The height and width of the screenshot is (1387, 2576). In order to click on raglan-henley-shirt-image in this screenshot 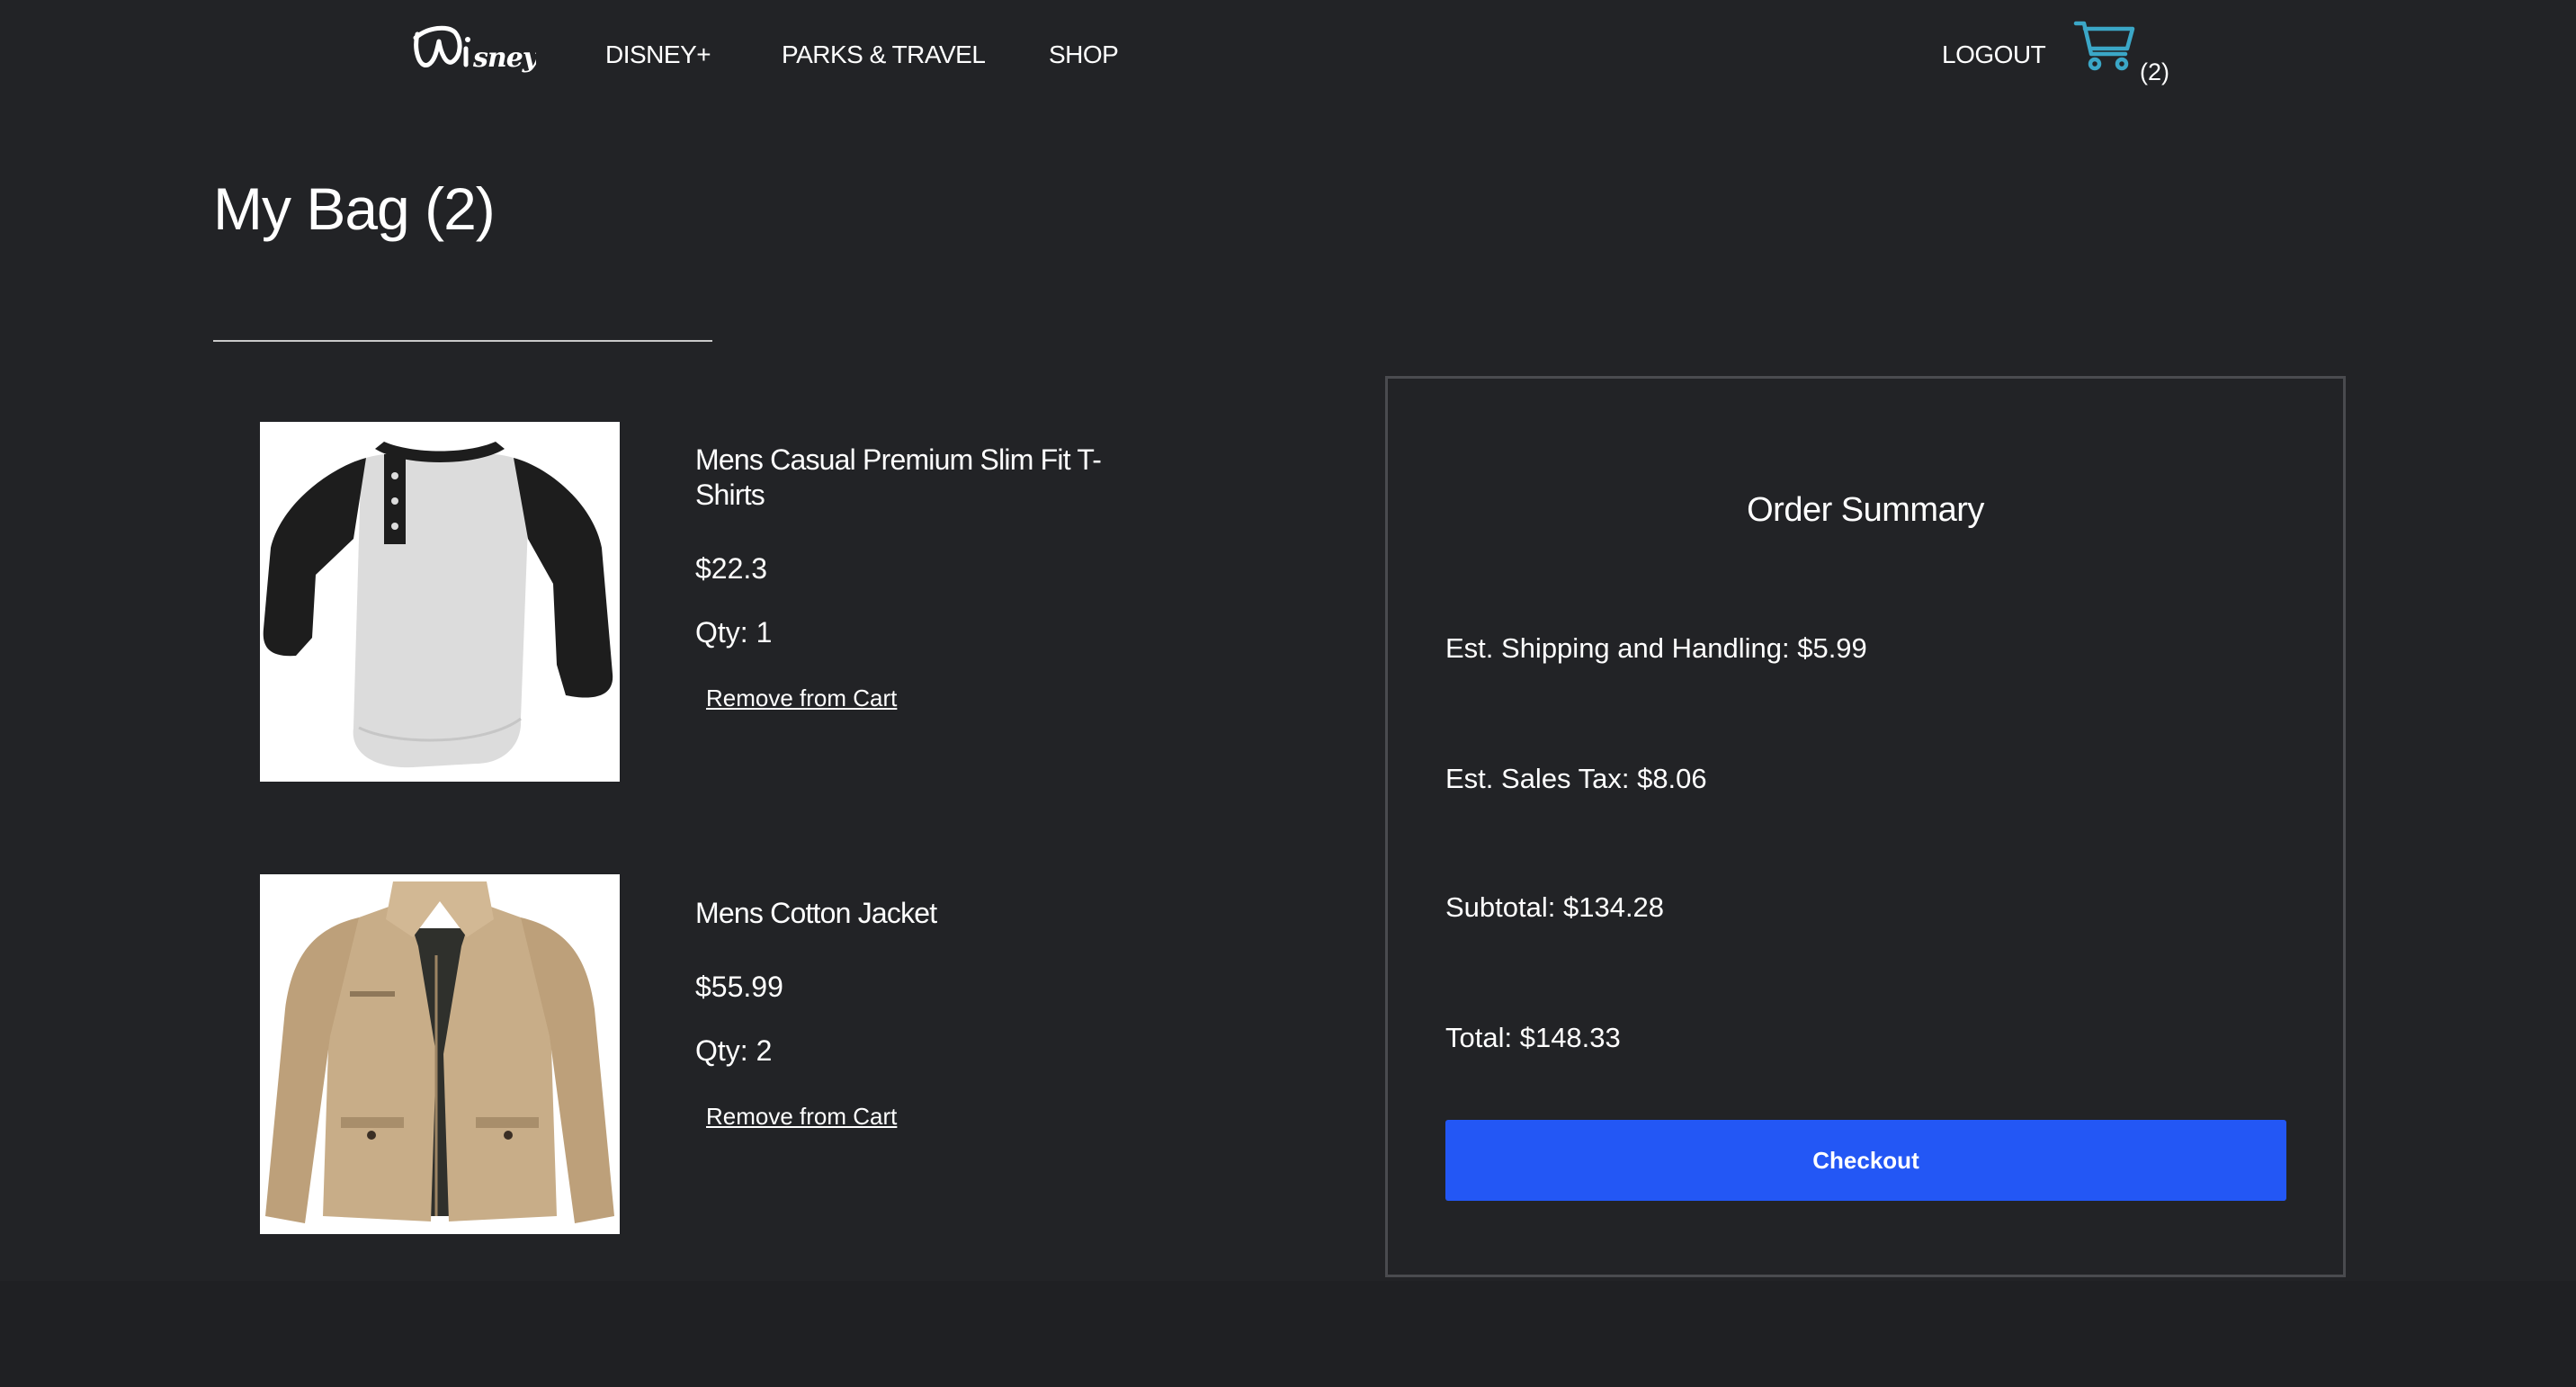, I will do `click(440, 602)`.